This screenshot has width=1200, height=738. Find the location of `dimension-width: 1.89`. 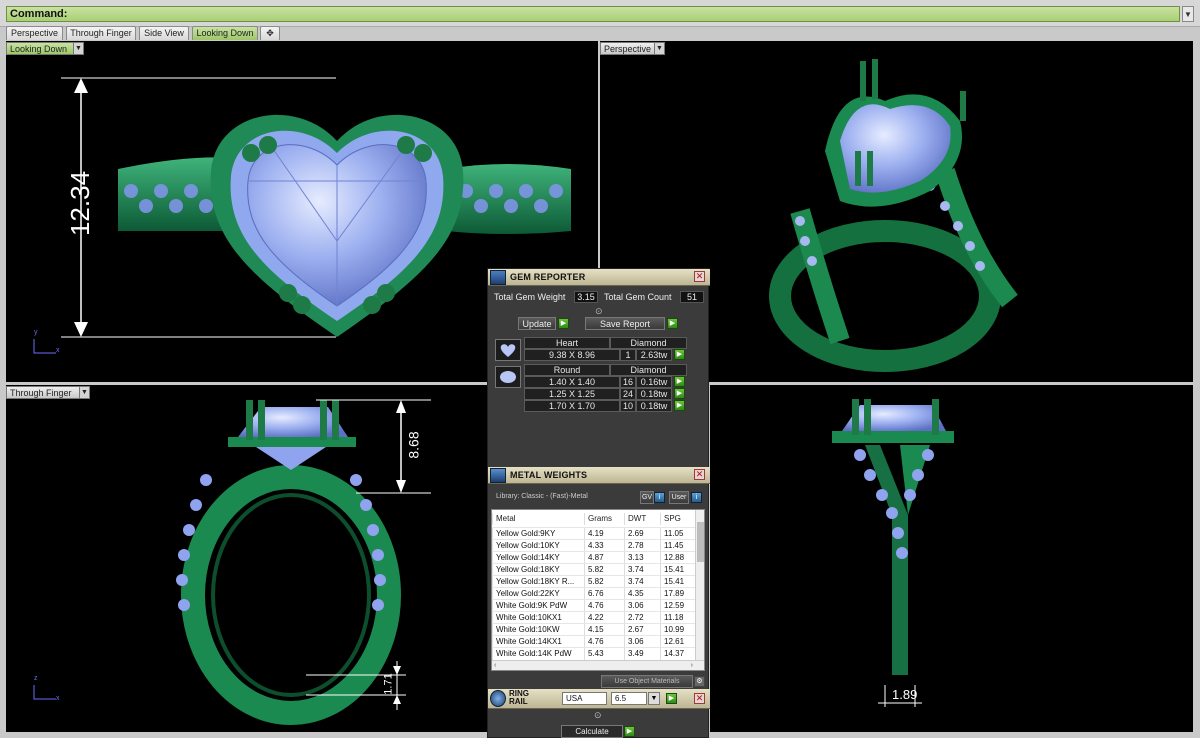

dimension-width: 1.89 is located at coordinates (905, 694).